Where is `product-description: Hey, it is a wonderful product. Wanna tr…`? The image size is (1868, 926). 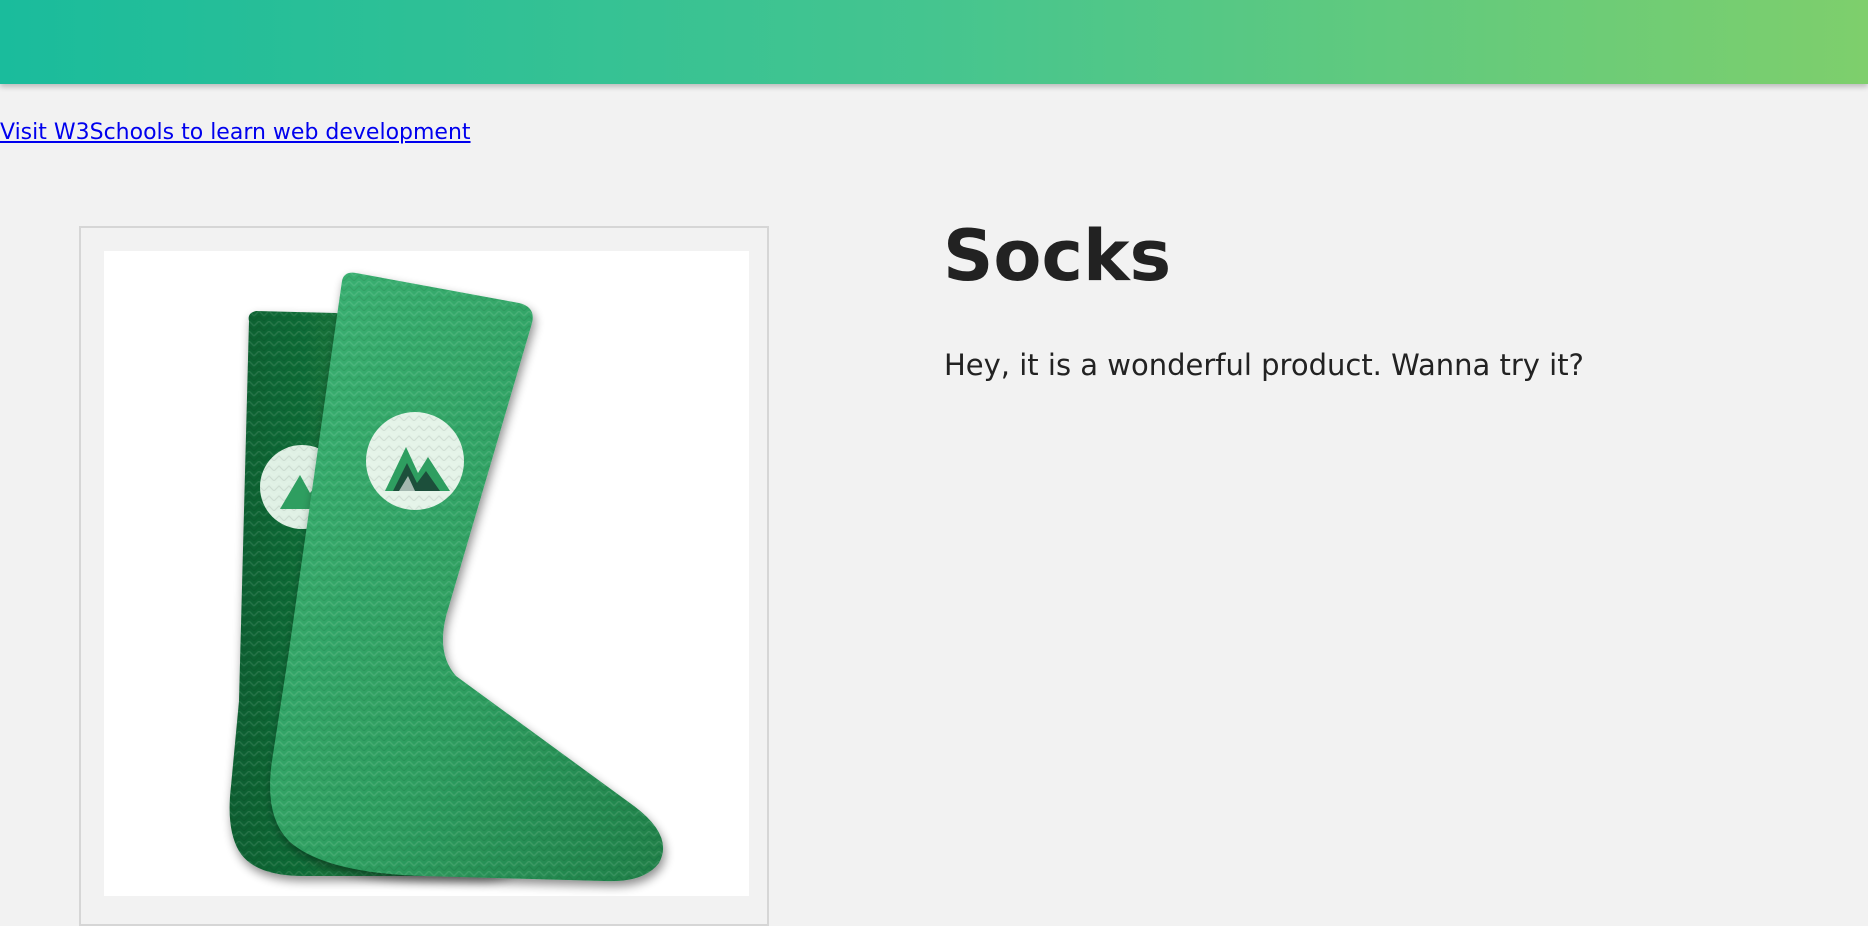
product-description: Hey, it is a wonderful product. Wanna tr… is located at coordinates (1264, 365).